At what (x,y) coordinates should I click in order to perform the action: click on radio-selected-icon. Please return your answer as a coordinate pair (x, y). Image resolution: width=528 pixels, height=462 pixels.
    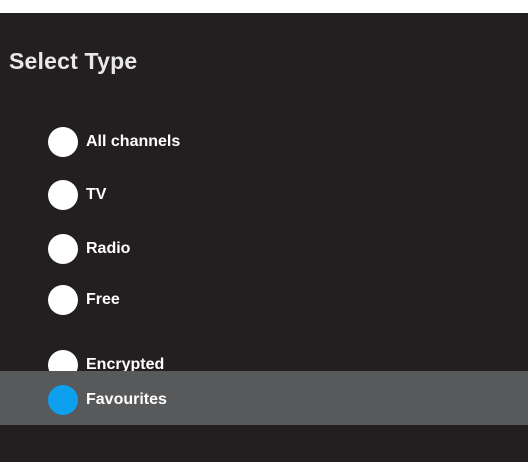
    Looking at the image, I should click on (63, 400).